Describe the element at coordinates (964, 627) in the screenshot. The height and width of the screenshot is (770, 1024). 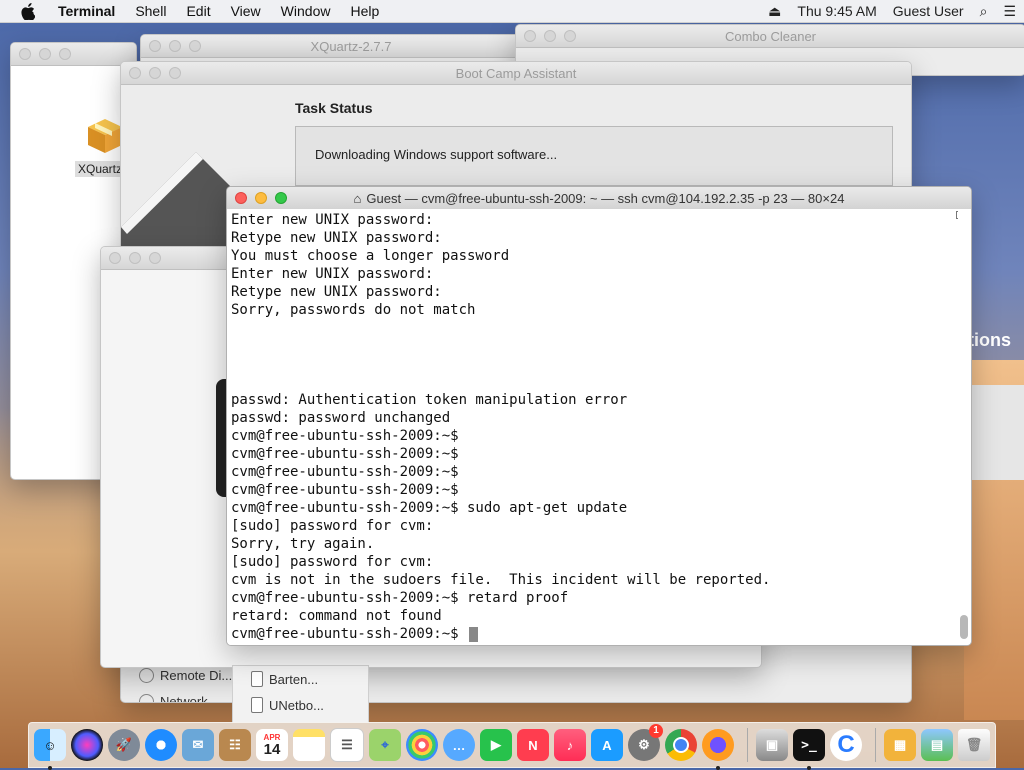
I see `terminal-scroll-thumb` at that location.